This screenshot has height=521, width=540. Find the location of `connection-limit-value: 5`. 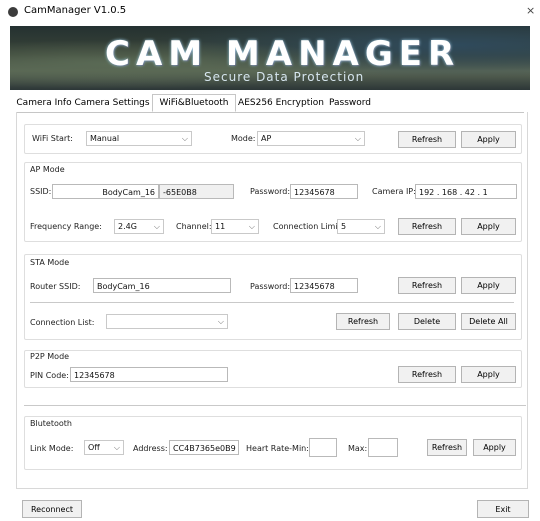

connection-limit-value: 5 is located at coordinates (344, 226).